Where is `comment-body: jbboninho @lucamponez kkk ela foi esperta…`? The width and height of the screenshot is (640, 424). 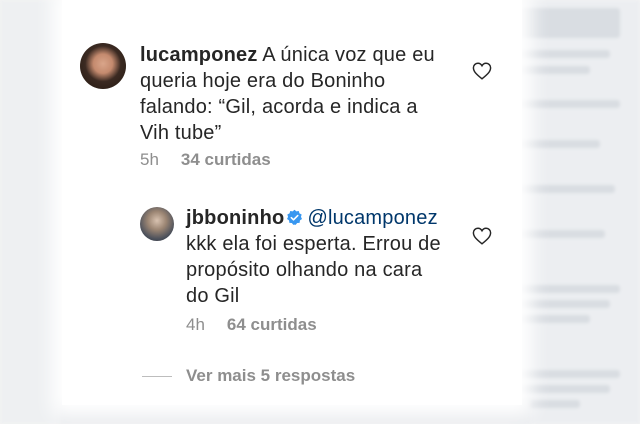
comment-body: jbboninho @lucamponez kkk ela foi esperta… is located at coordinates (315, 257).